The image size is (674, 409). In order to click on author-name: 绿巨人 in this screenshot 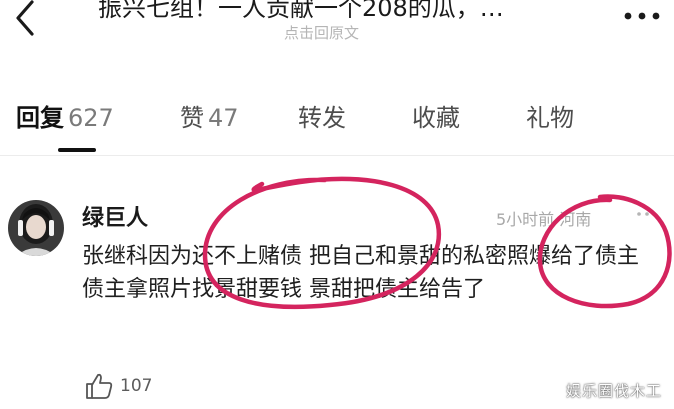, I will do `click(115, 216)`.